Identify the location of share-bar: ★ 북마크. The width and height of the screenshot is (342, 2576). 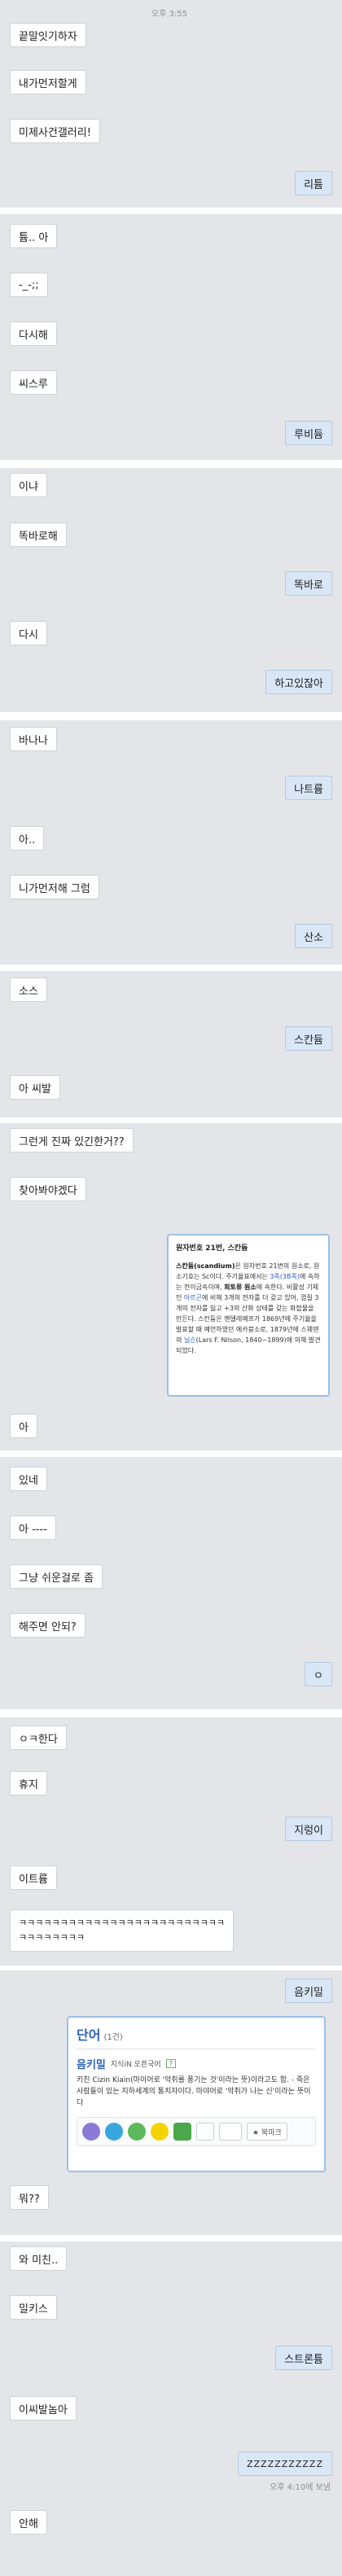
(196, 2131).